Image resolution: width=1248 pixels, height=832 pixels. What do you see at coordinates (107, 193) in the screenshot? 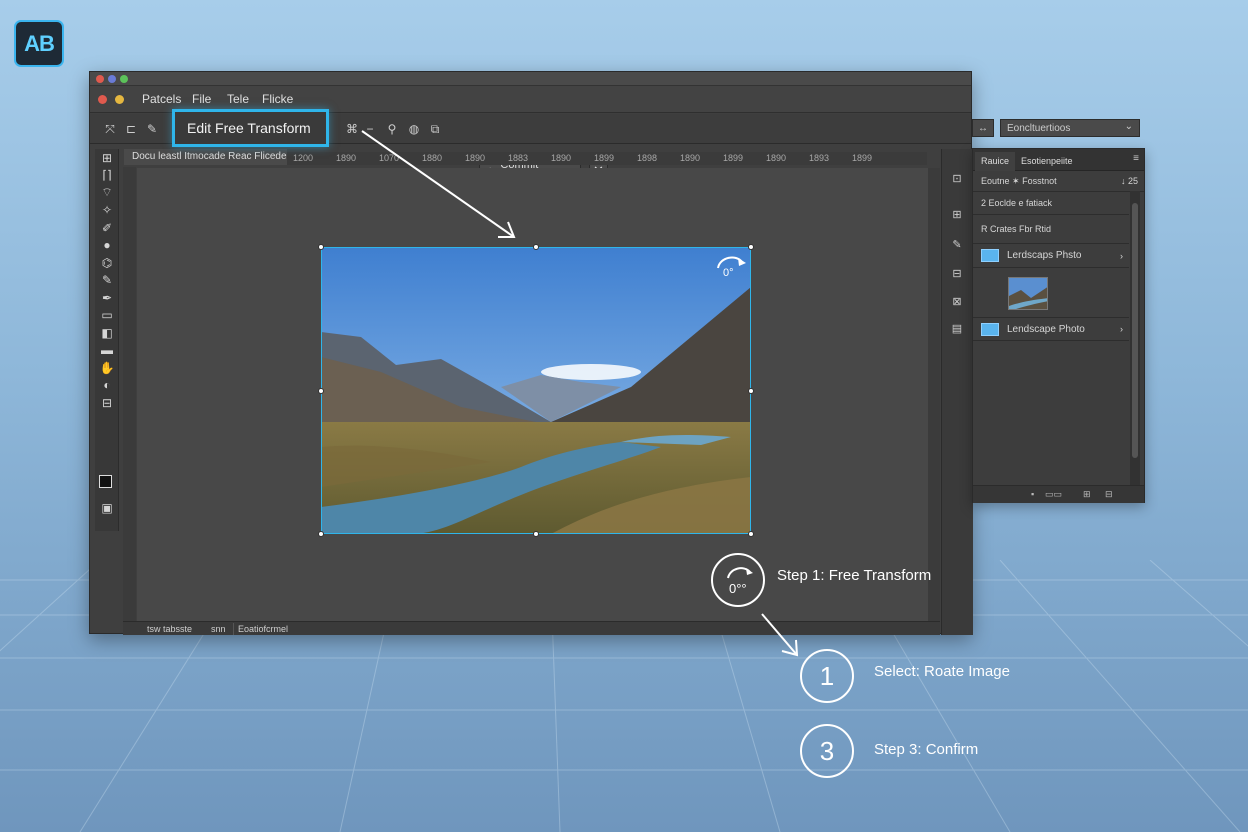
I see `tool-lasso-icon: ⌔` at bounding box center [107, 193].